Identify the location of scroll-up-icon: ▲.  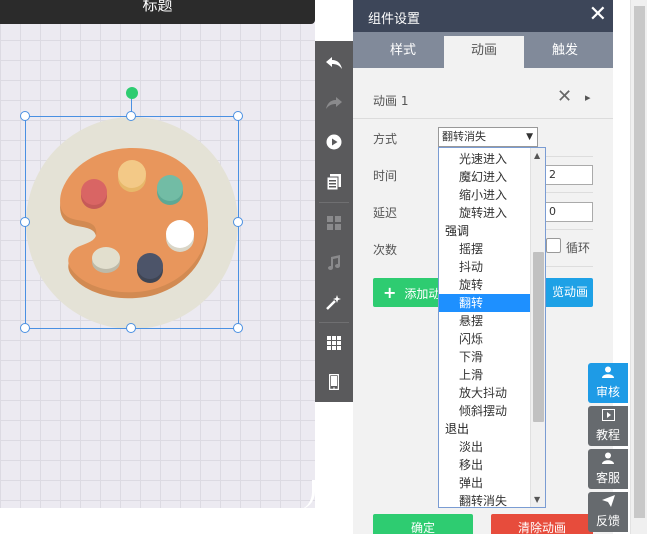
(537, 155).